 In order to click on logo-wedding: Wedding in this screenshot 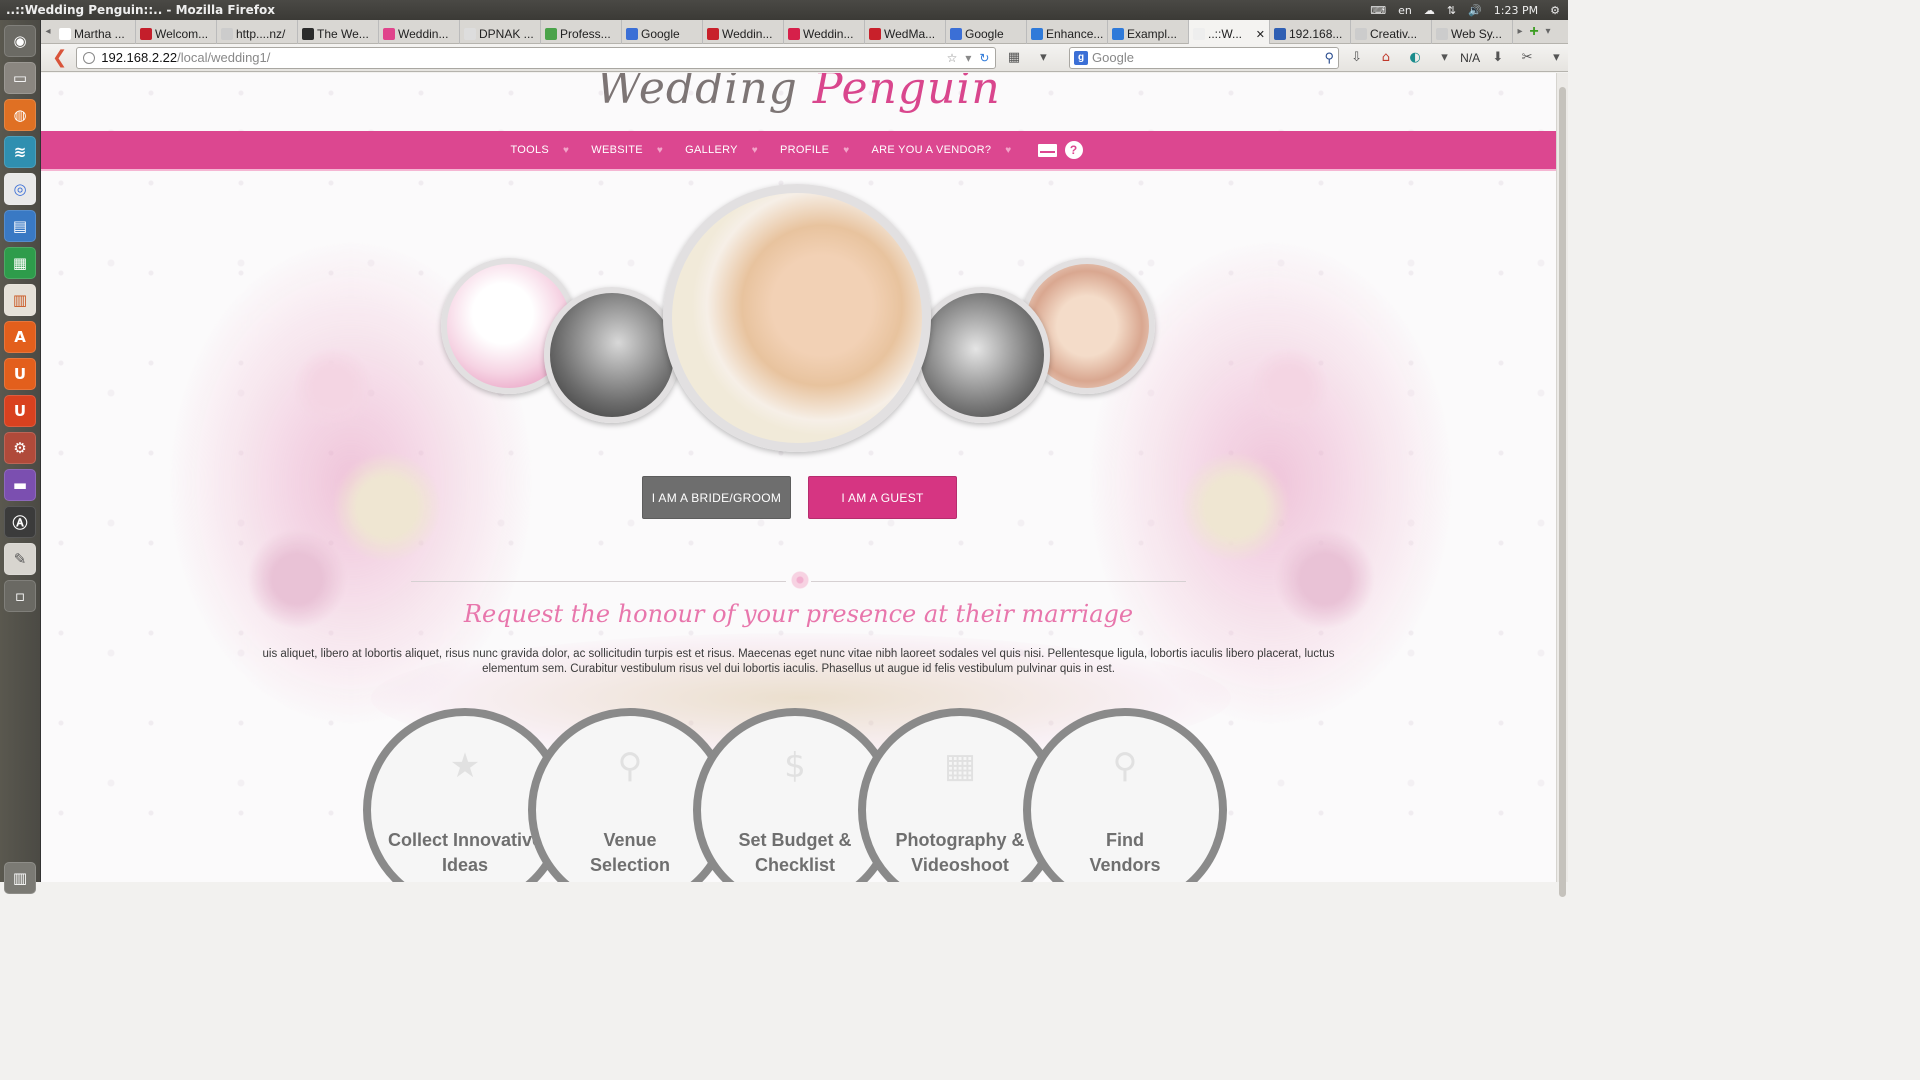, I will do `click(697, 93)`.